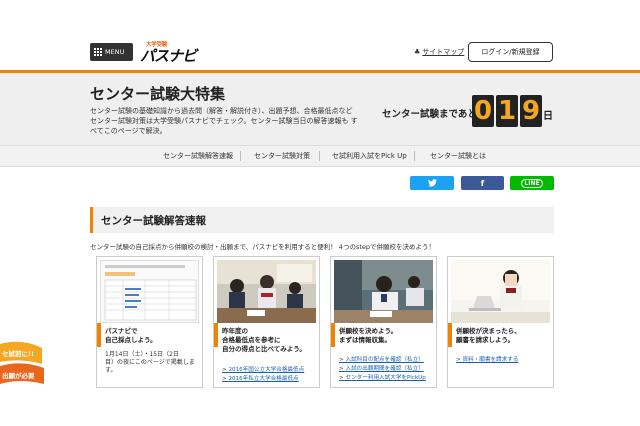  Describe the element at coordinates (368, 331) in the screenshot. I see `card-title-line: 併願校を決めよう。` at that location.